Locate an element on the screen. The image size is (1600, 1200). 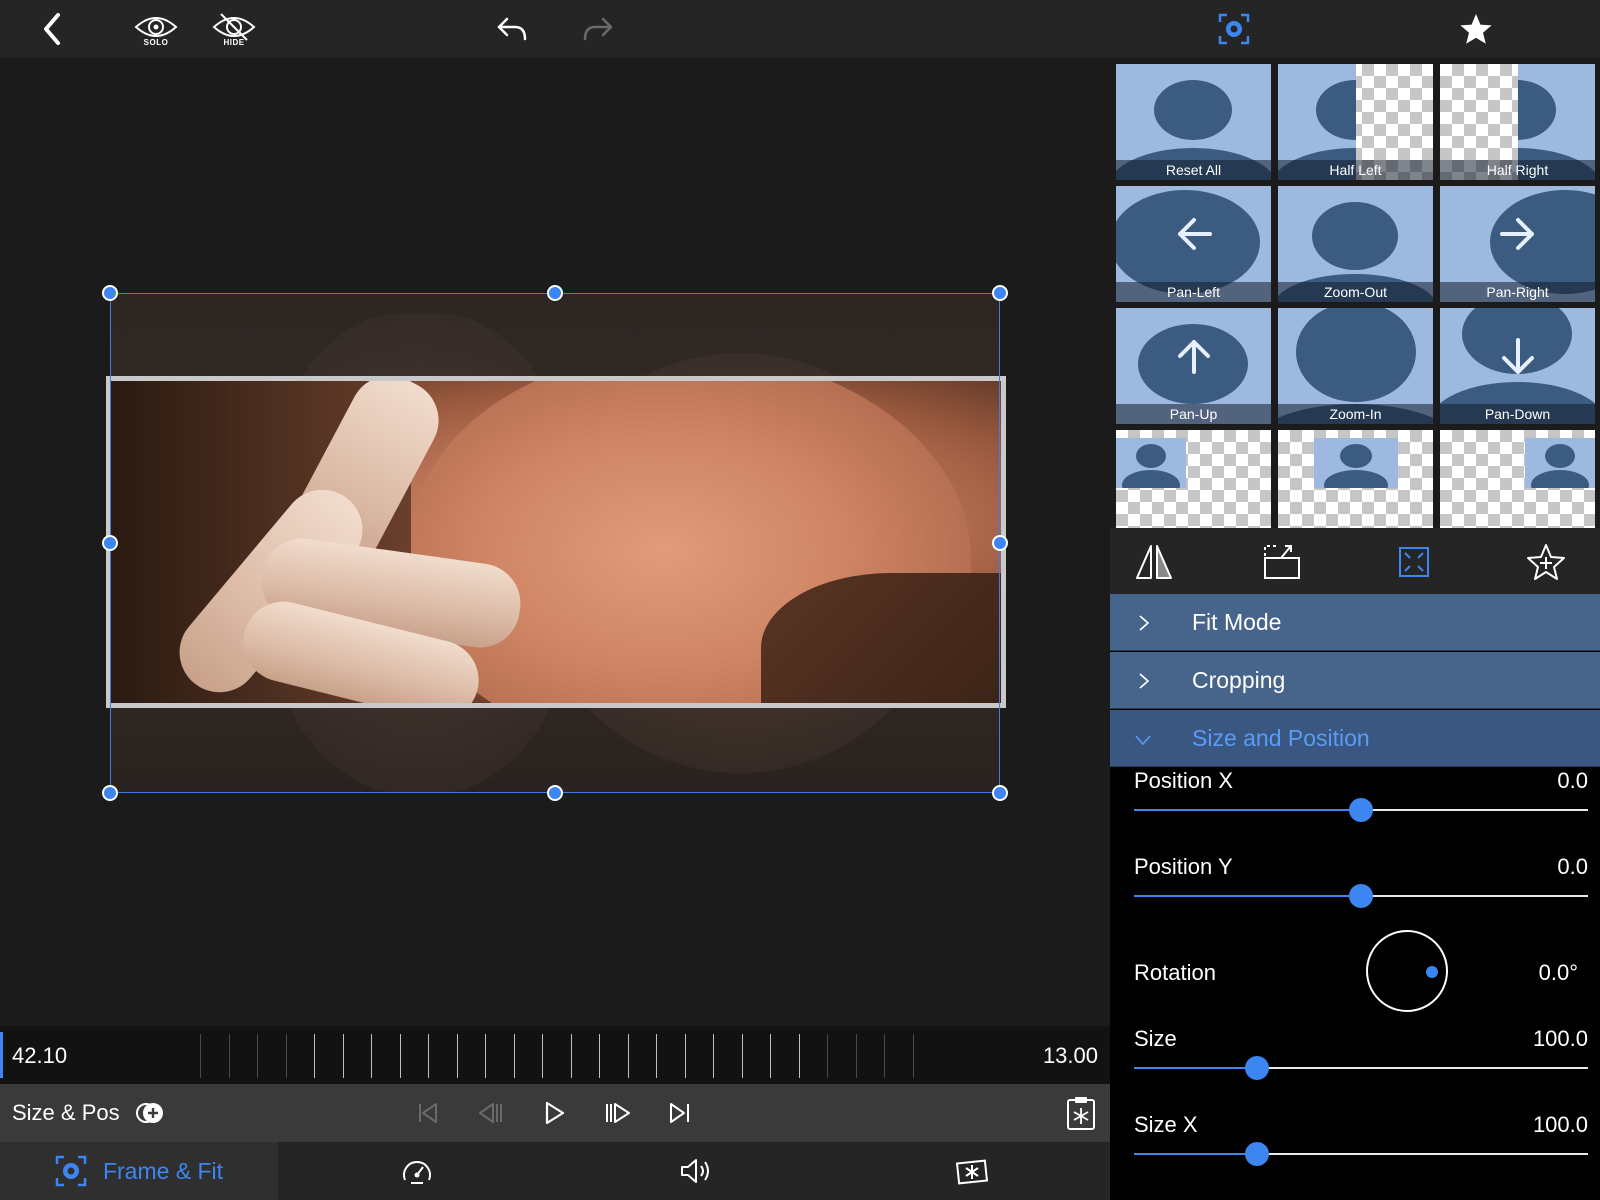
param-label: Size is located at coordinates (1155, 1038).